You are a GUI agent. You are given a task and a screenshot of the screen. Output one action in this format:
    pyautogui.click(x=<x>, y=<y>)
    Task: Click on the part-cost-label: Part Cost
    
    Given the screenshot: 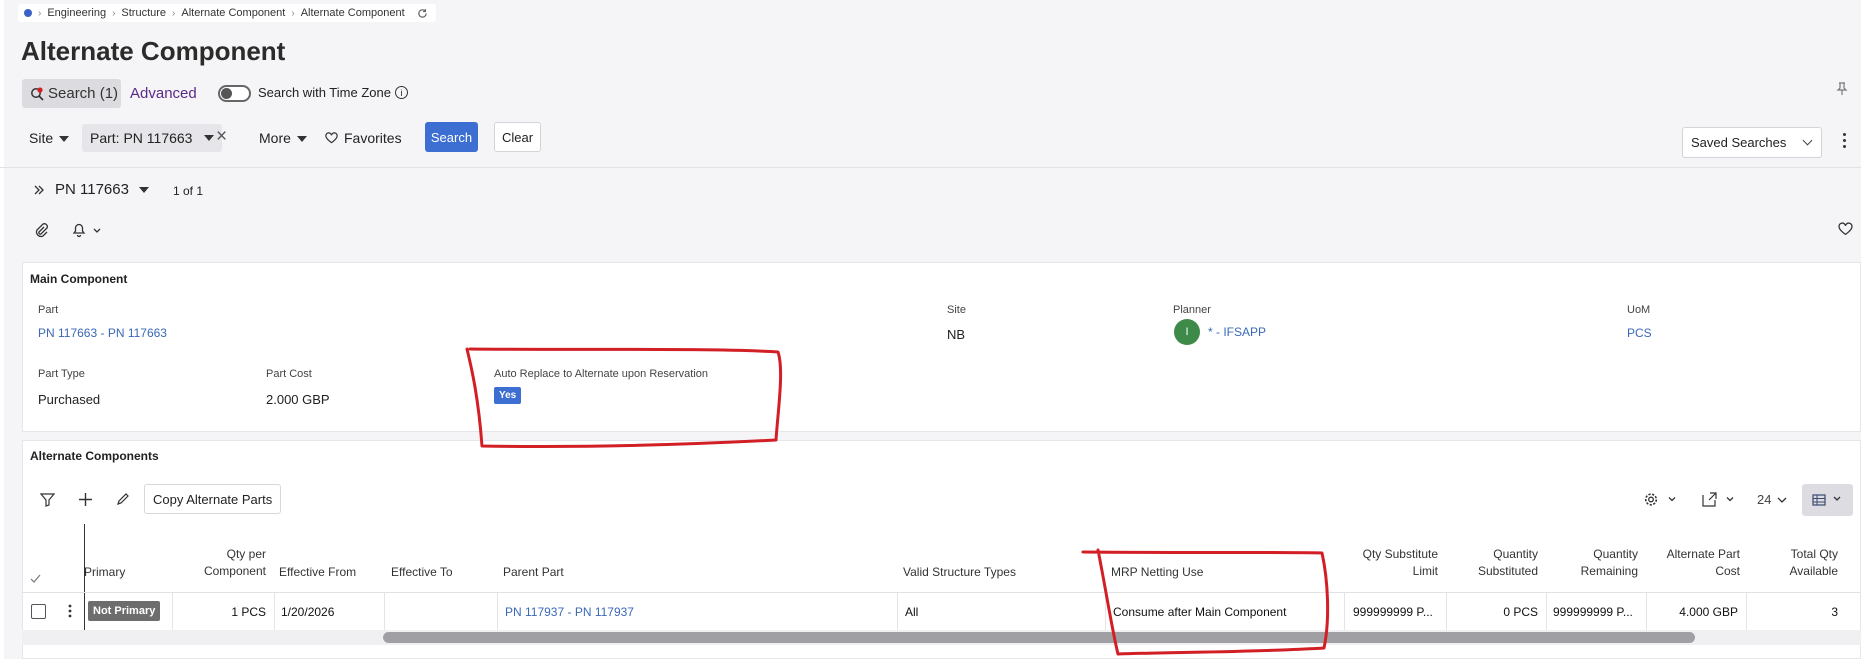 What is the action you would take?
    pyautogui.click(x=289, y=374)
    